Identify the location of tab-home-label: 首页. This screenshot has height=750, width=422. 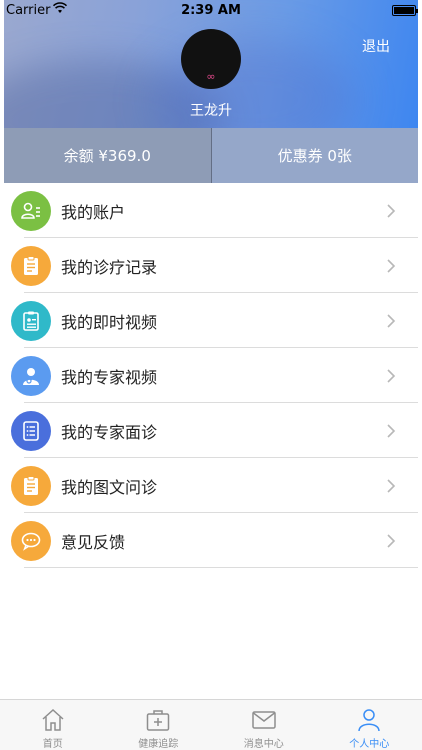
(52, 744).